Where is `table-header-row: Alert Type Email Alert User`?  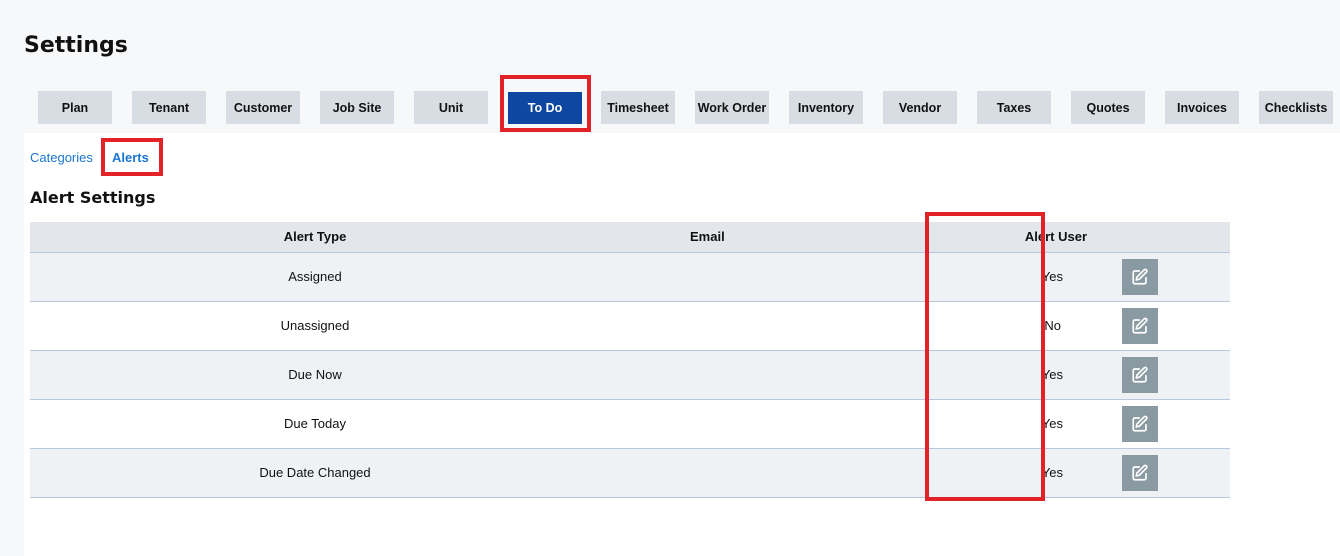
table-header-row: Alert Type Email Alert User is located at coordinates (630, 237).